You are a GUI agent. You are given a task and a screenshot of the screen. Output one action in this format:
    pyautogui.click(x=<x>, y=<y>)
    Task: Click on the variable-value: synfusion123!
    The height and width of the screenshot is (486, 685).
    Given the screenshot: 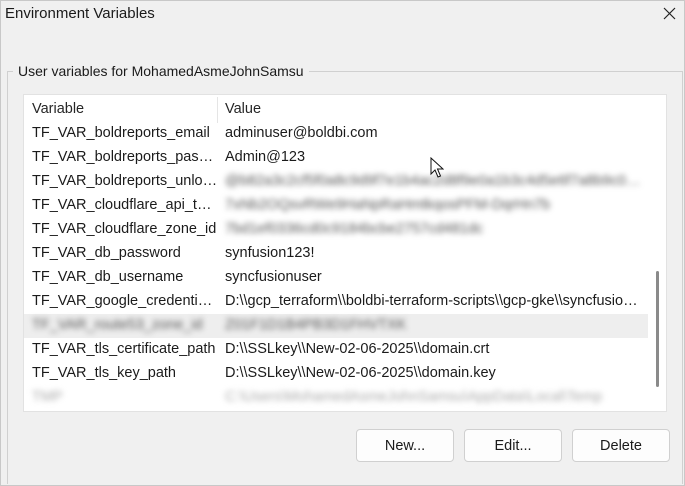 What is the action you would take?
    pyautogui.click(x=270, y=253)
    